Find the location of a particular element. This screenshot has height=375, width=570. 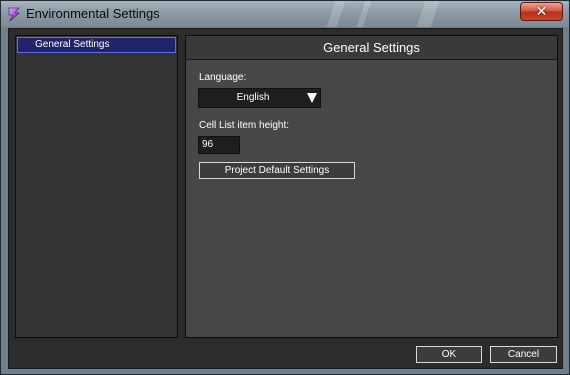

close-icon: ✕ is located at coordinates (541, 11).